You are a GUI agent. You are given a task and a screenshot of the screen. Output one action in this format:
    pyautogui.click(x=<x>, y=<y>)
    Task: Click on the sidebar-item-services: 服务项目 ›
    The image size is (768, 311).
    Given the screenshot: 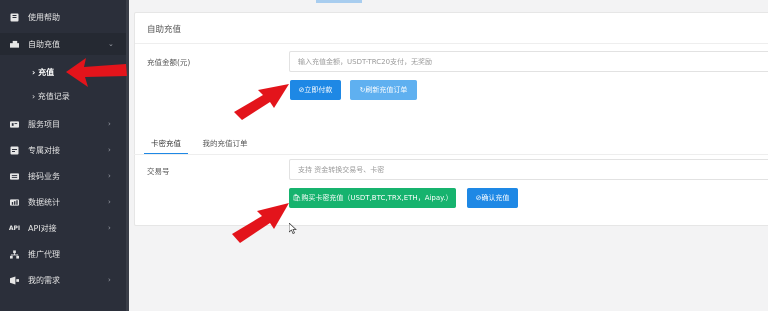 What is the action you would take?
    pyautogui.click(x=63, y=124)
    